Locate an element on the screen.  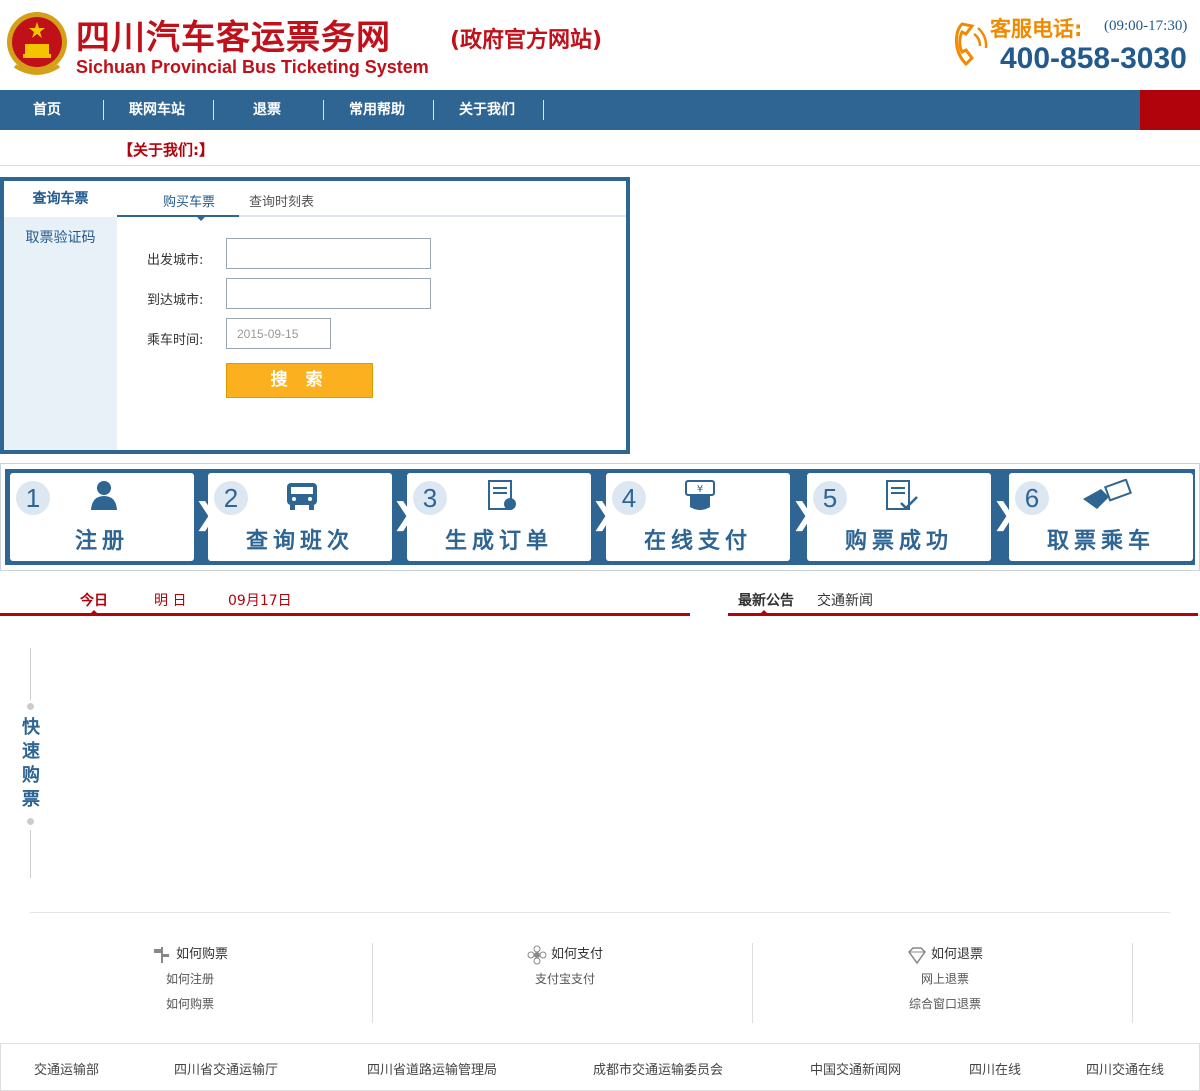
help-link-online-refund: 网上退票 is located at coordinates (945, 979).